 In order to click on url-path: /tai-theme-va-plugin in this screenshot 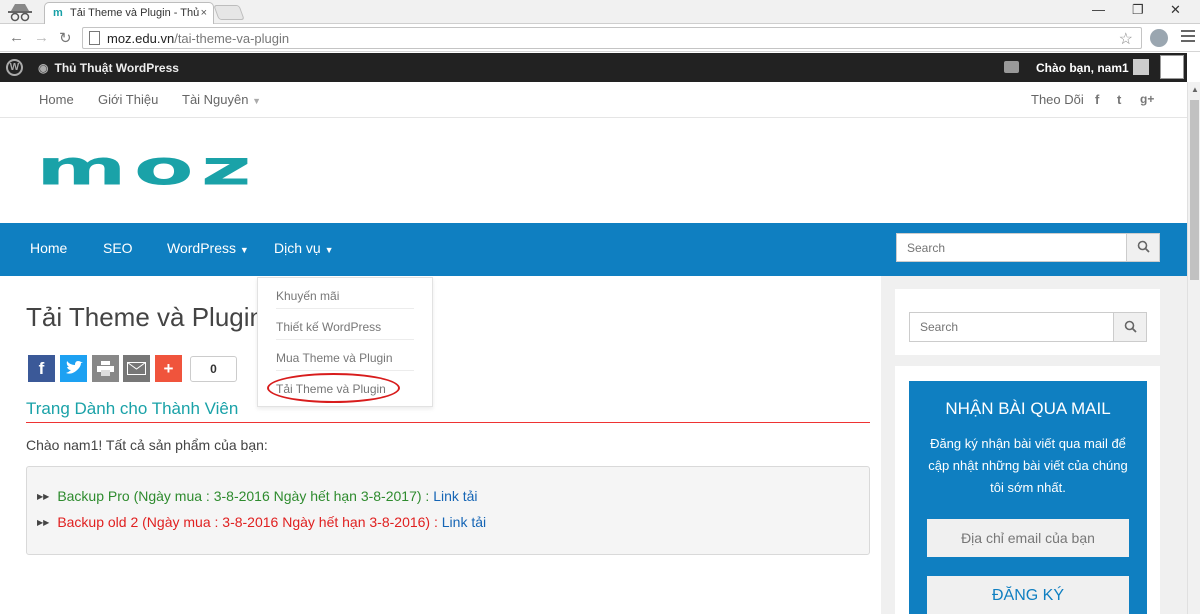, I will do `click(232, 38)`.